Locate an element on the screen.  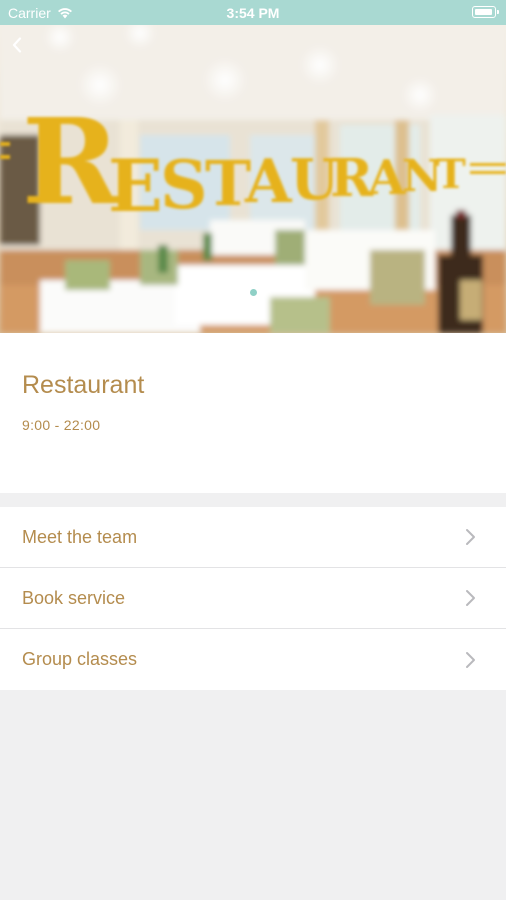
menu-item-book-service: Book service is located at coordinates (253, 598).